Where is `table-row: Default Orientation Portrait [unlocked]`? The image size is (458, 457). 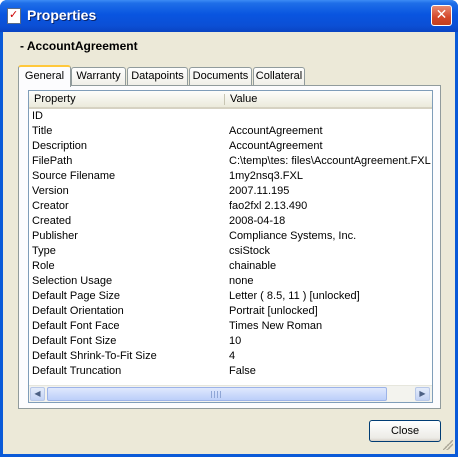 table-row: Default Orientation Portrait [unlocked] is located at coordinates (230, 311).